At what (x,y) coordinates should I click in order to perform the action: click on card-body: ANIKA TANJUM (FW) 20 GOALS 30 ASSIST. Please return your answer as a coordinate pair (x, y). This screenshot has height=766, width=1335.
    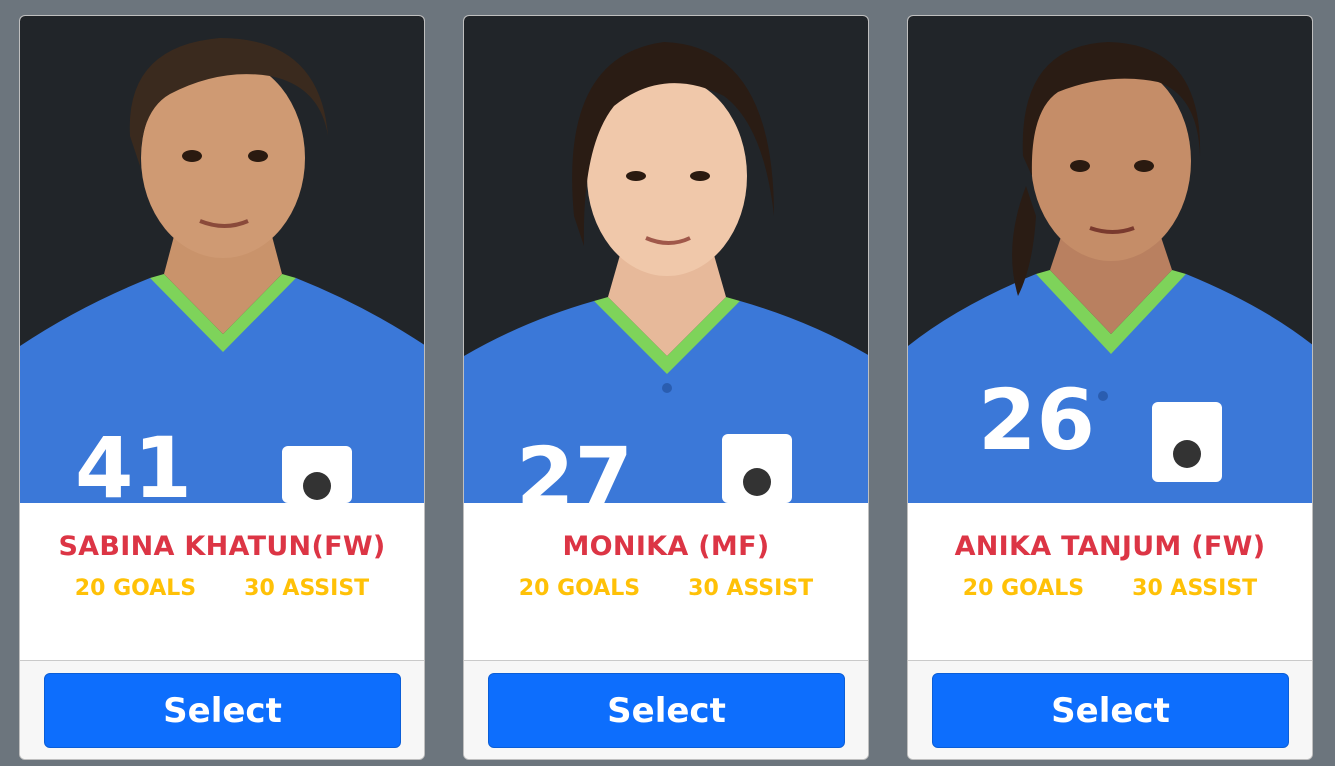
    Looking at the image, I should click on (1110, 581).